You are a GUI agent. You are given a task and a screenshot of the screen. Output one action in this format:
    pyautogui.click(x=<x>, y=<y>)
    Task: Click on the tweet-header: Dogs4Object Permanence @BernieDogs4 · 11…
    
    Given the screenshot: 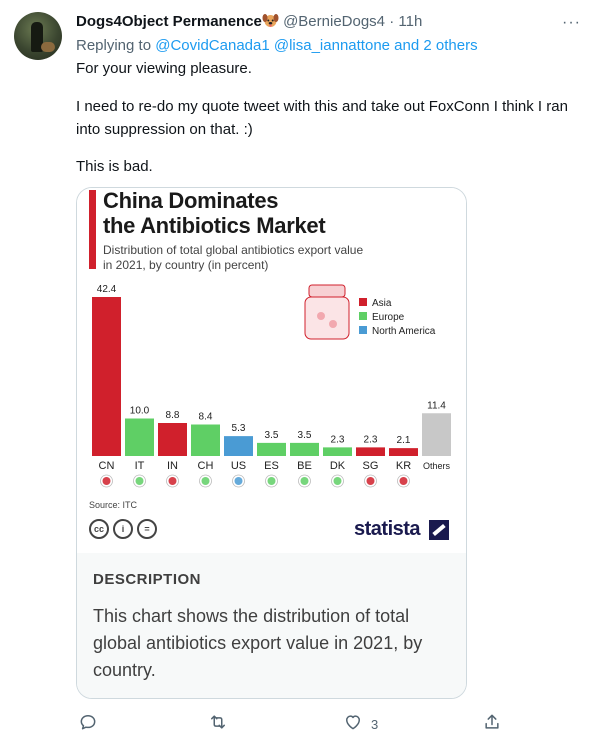 What is the action you would take?
    pyautogui.click(x=249, y=21)
    